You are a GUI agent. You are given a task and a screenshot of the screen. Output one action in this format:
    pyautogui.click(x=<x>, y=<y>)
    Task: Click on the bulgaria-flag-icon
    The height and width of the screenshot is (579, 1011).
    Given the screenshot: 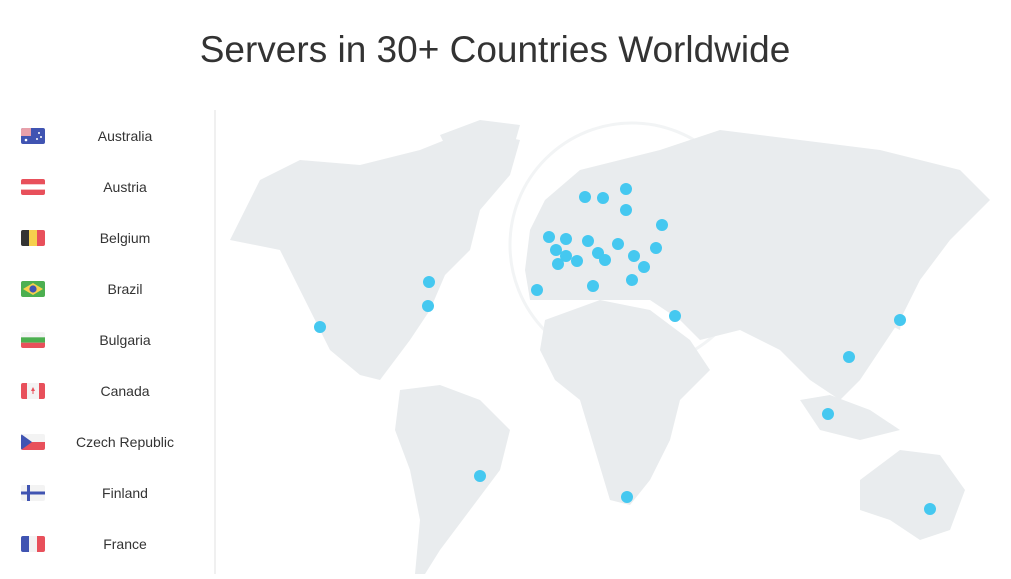 What is the action you would take?
    pyautogui.click(x=33, y=340)
    